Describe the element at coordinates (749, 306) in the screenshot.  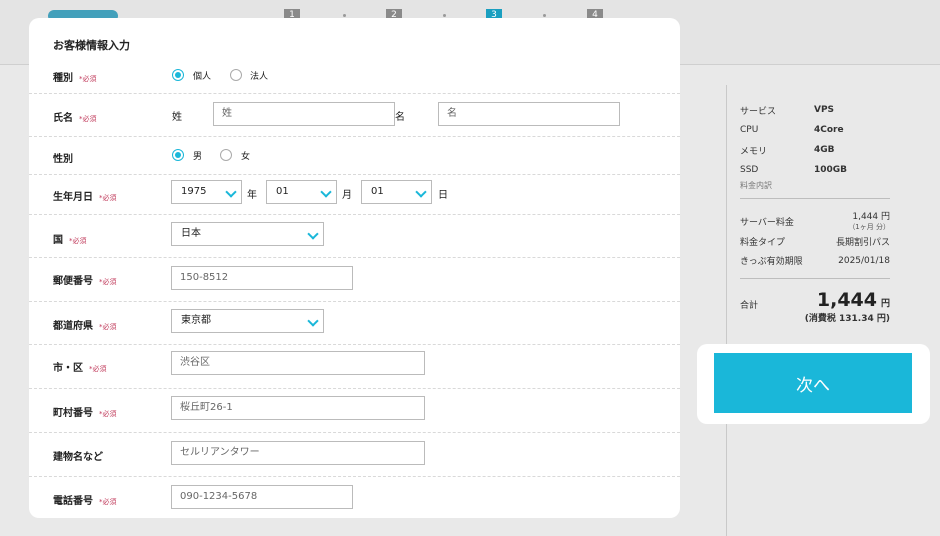
I see `total-label: 合計` at that location.